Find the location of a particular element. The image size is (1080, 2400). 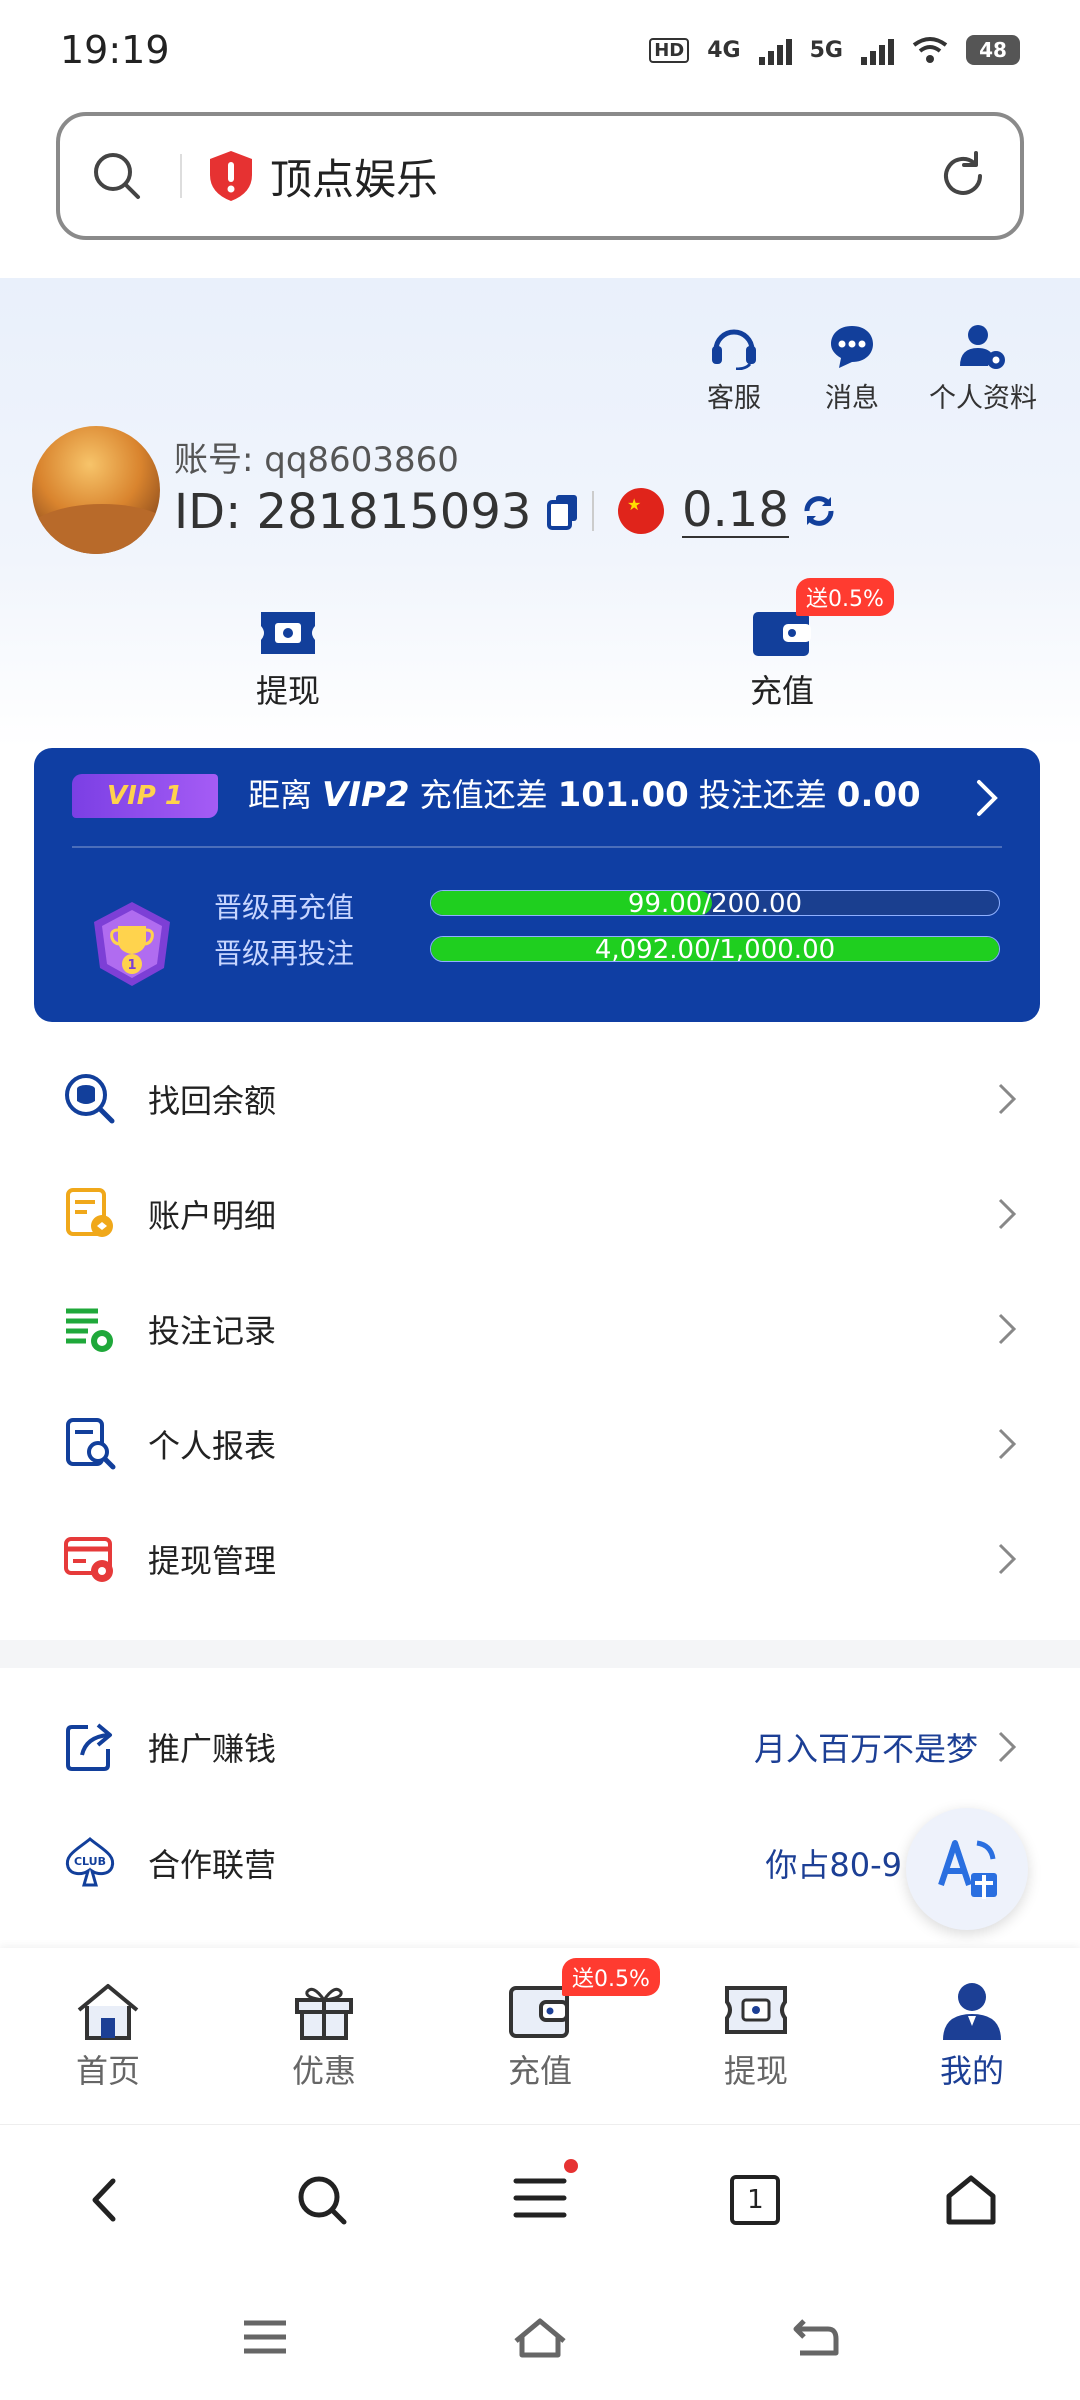

profile-label: 个人资料 is located at coordinates (983, 398).